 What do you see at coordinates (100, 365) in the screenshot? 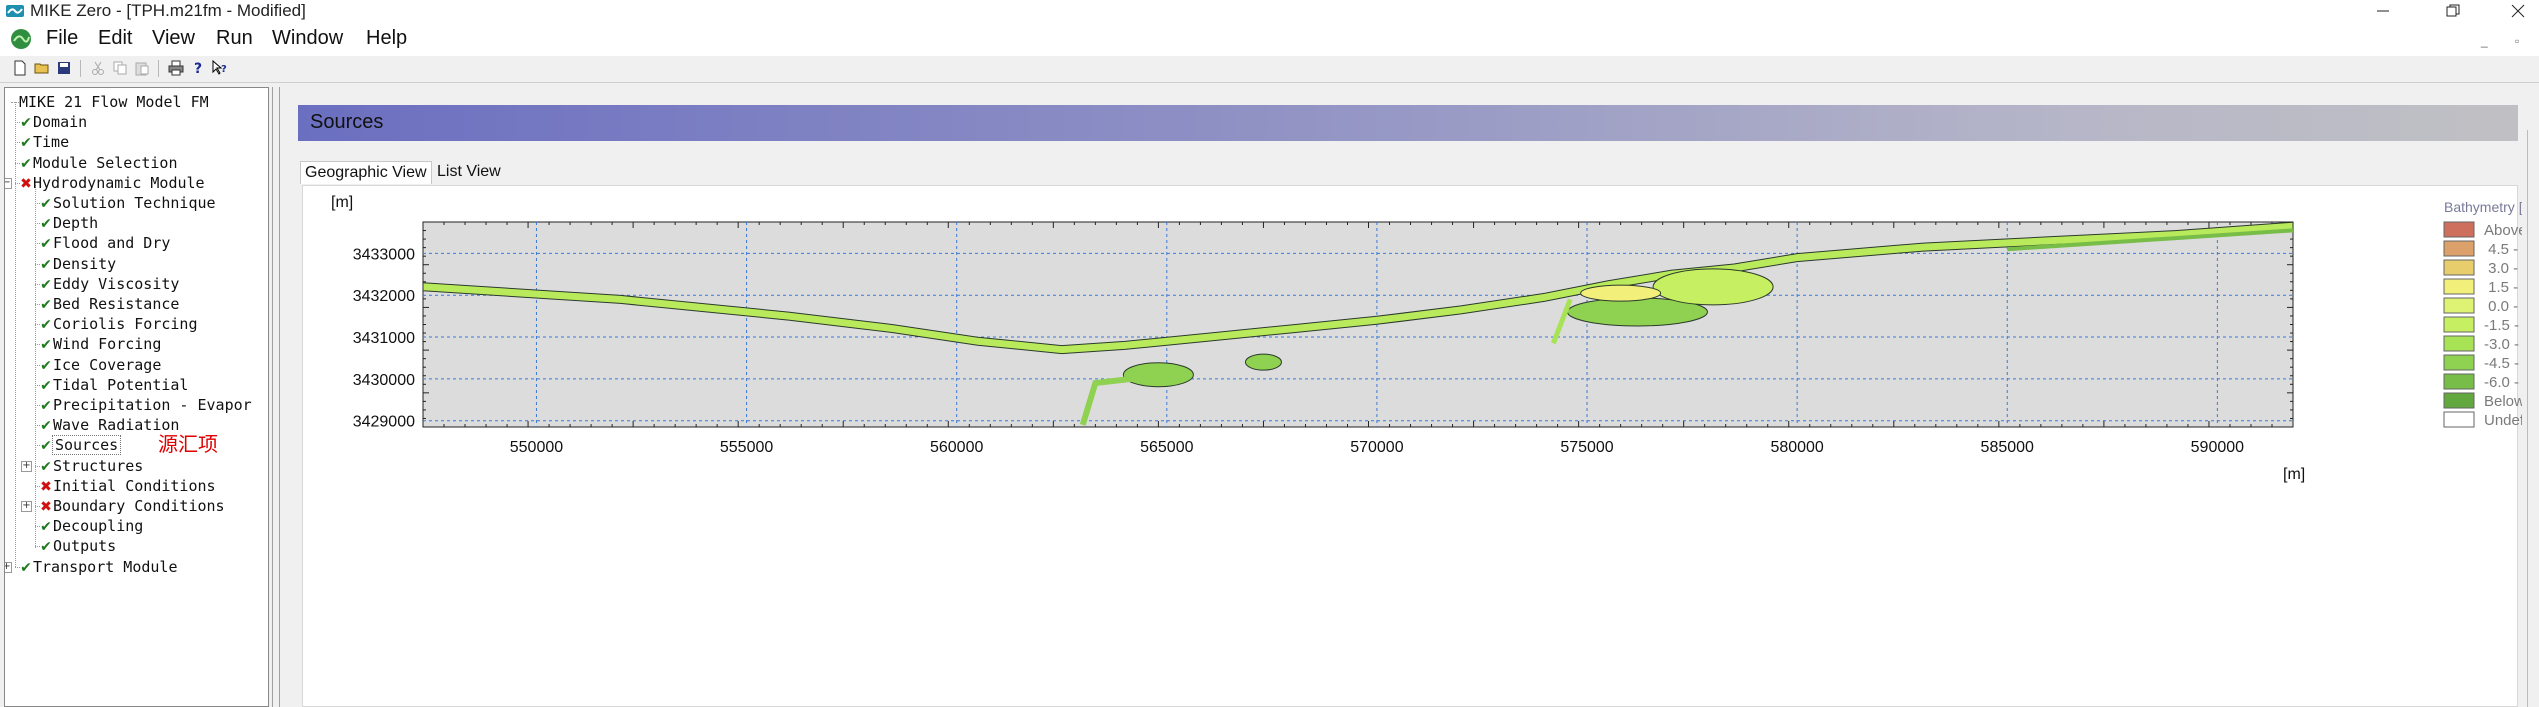
I see `tree-item-ice-coverage: ✔Ice Coverage` at bounding box center [100, 365].